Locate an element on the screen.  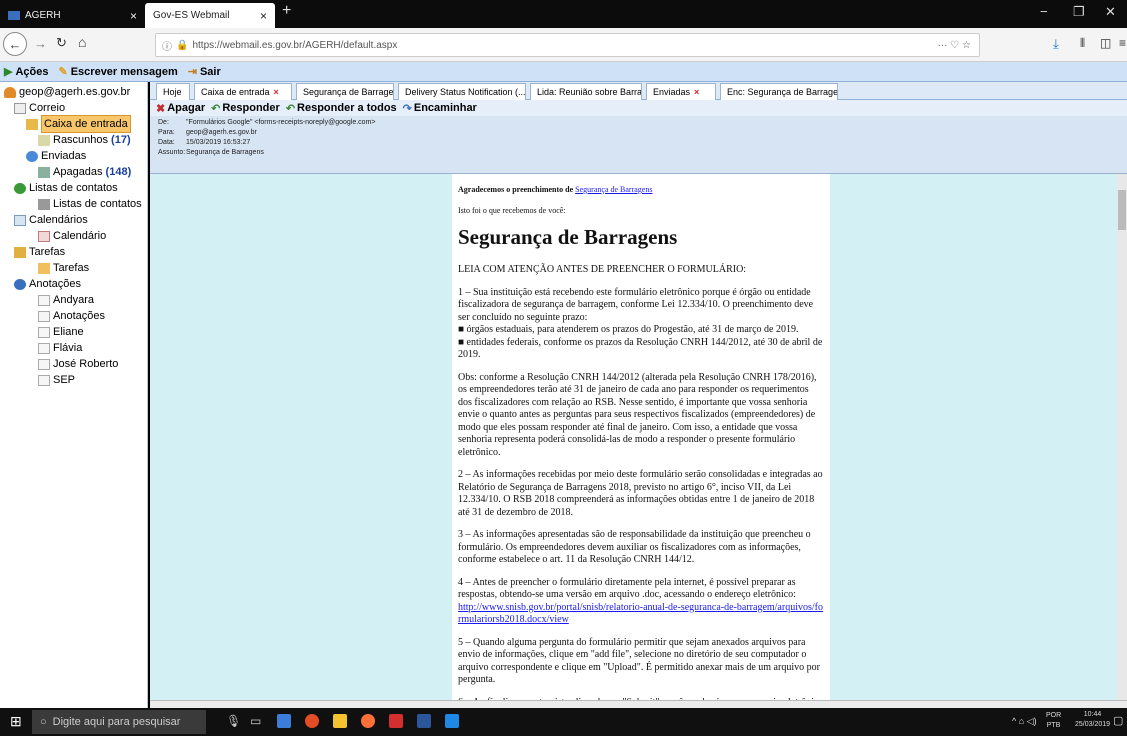
scrollbar is located at coordinates (1122, 441).